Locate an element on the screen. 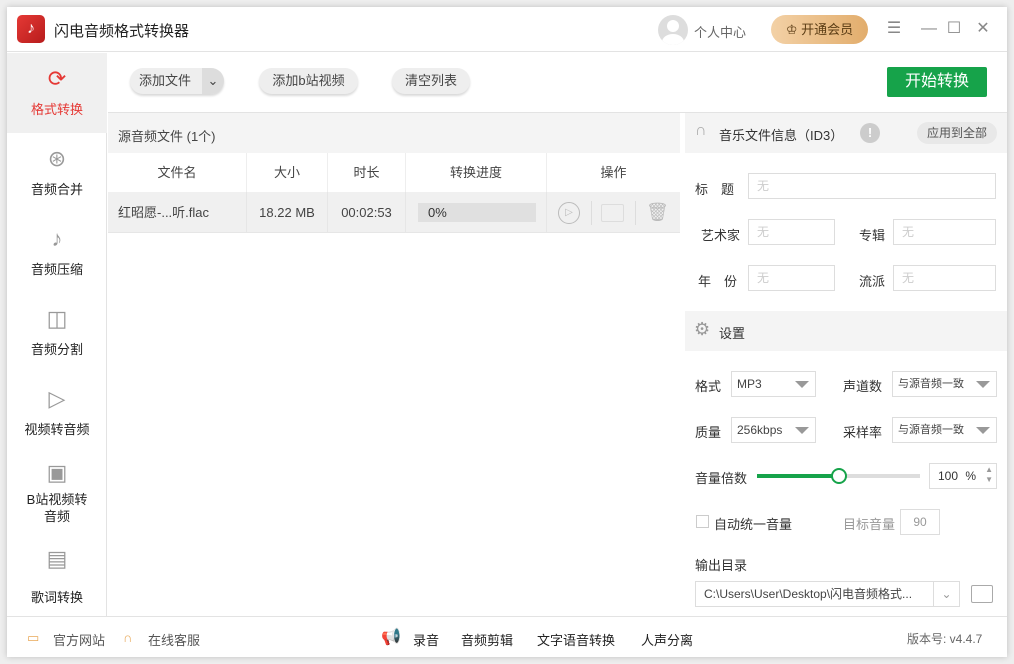 The image size is (1014, 664). samplerate-label: 采样率 is located at coordinates (863, 432).